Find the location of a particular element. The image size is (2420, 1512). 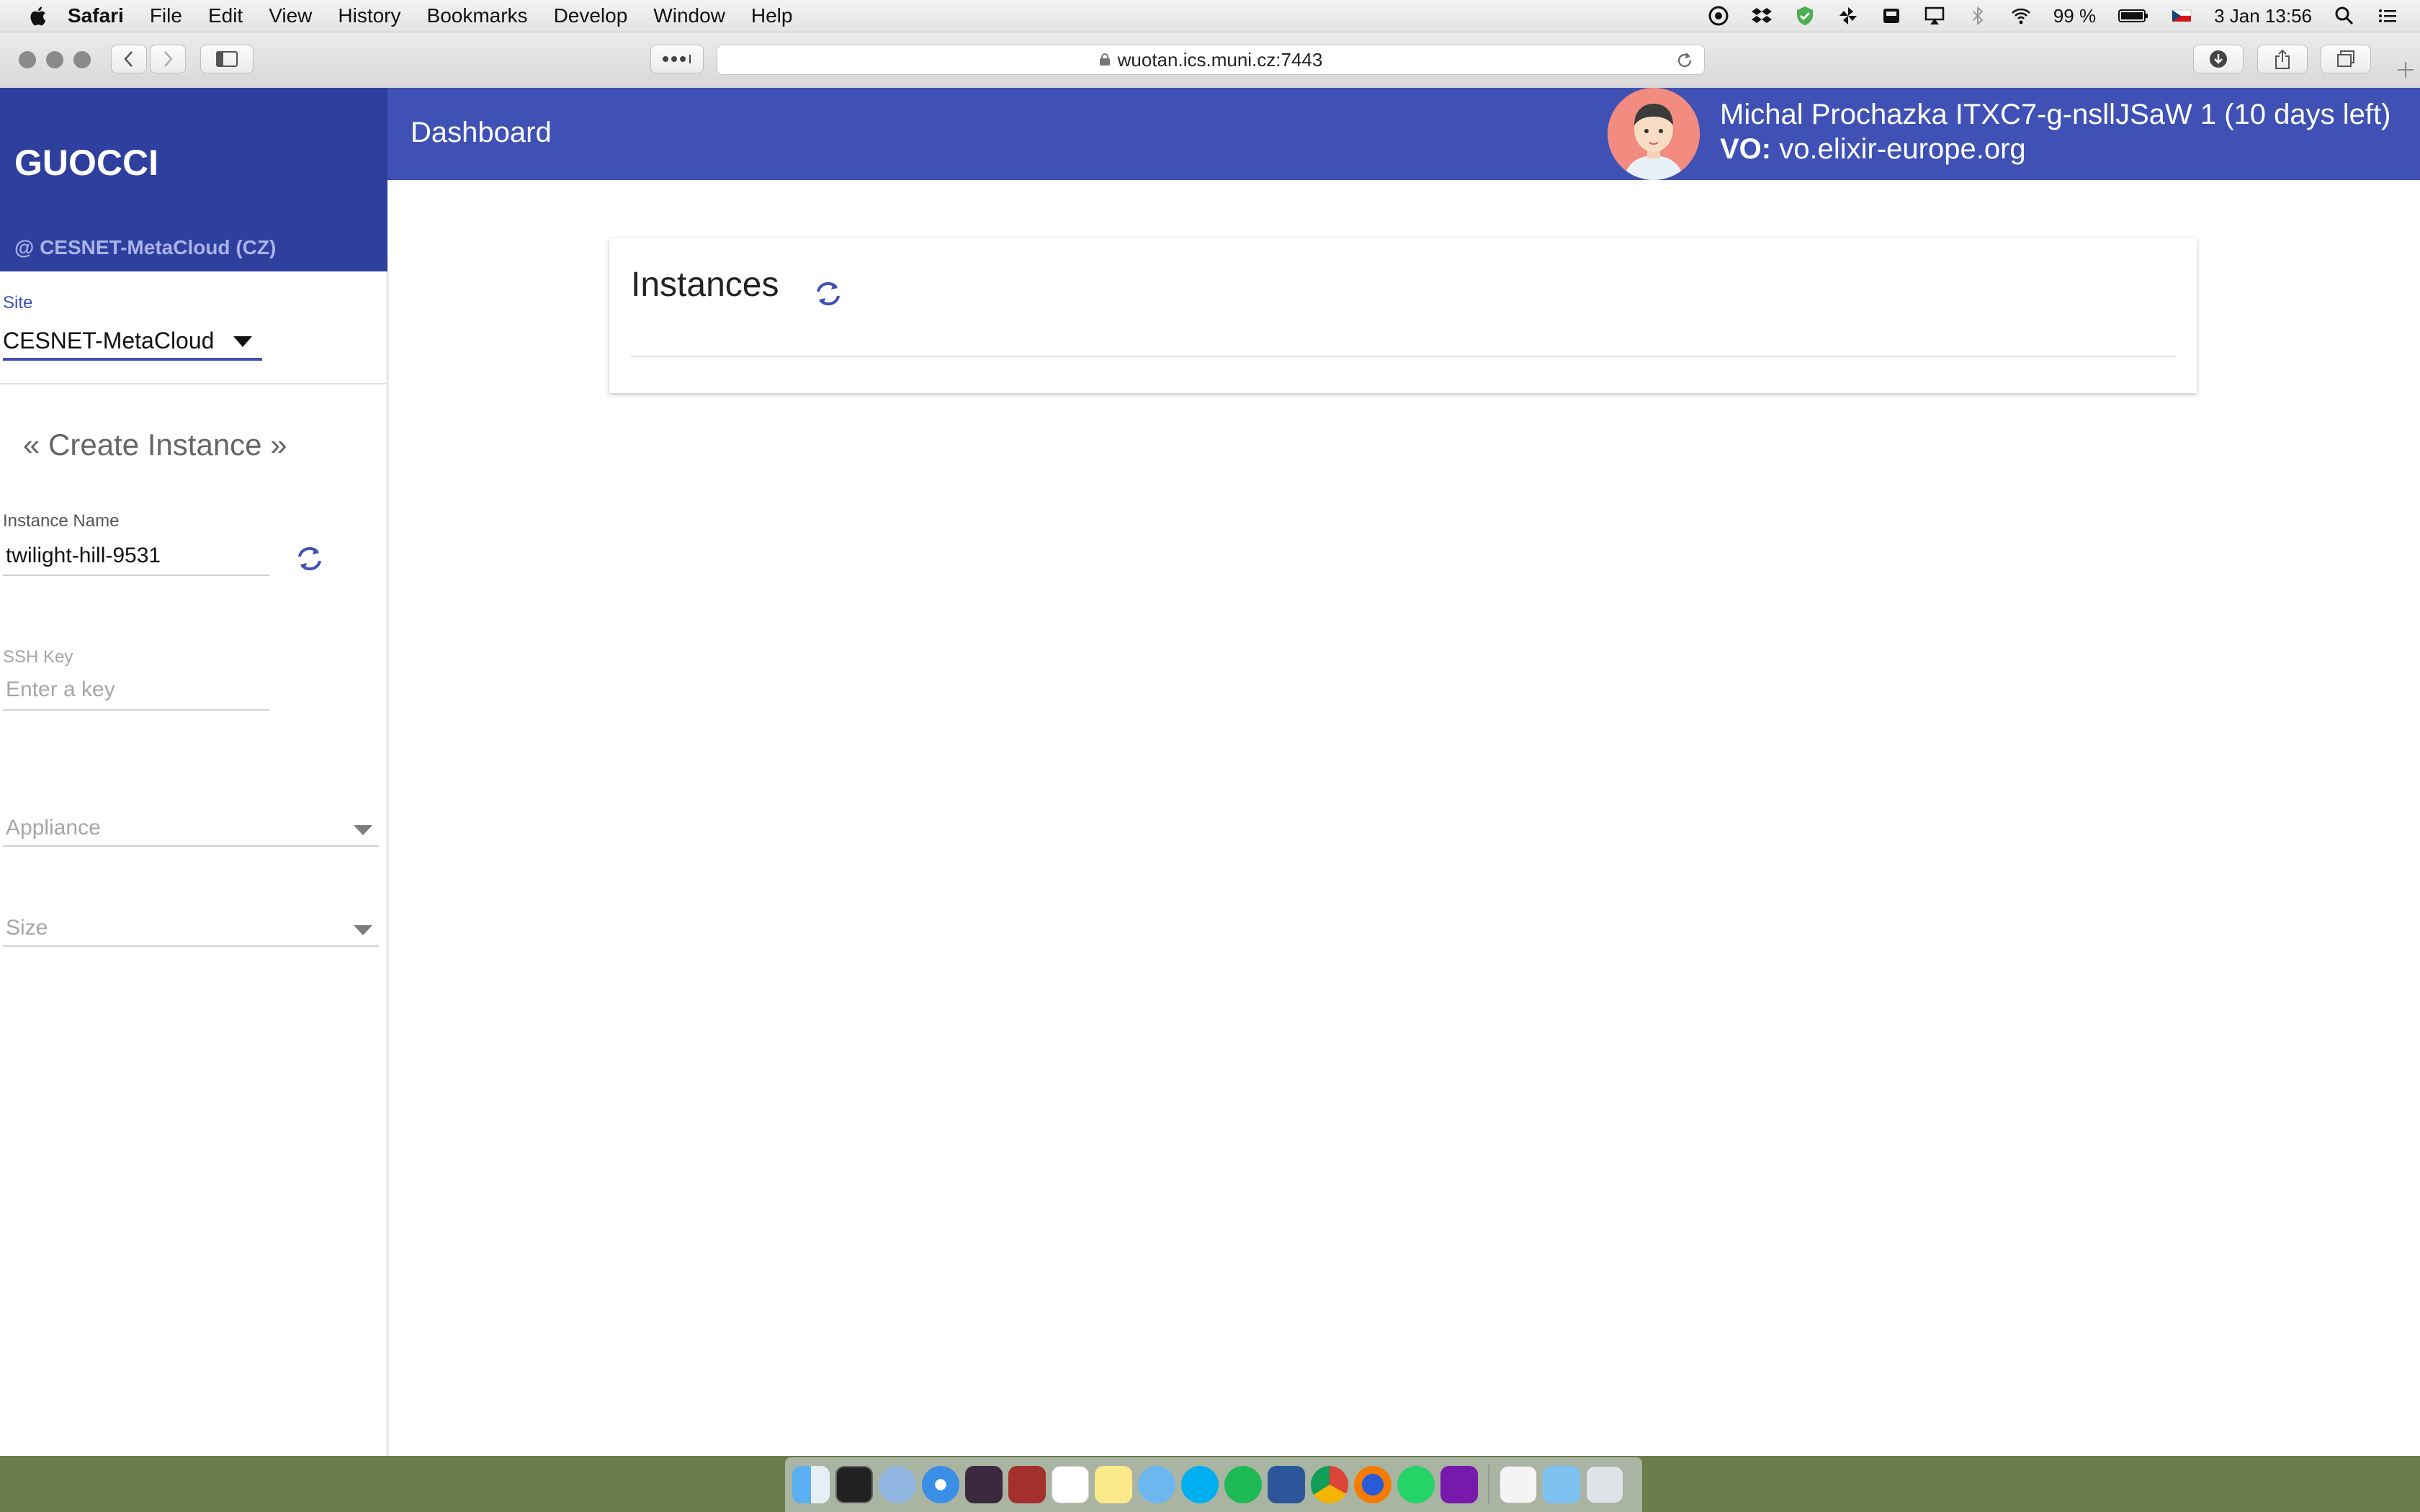

trash-icon is located at coordinates (1604, 1484).